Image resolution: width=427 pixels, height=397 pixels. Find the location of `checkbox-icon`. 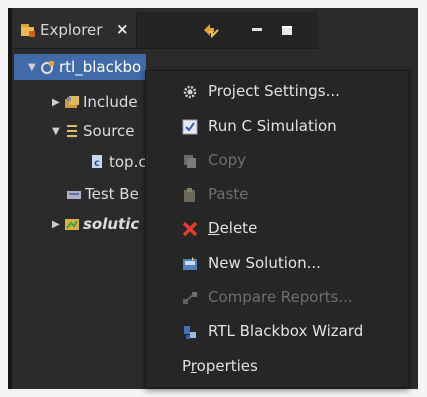

checkbox-icon is located at coordinates (190, 127).